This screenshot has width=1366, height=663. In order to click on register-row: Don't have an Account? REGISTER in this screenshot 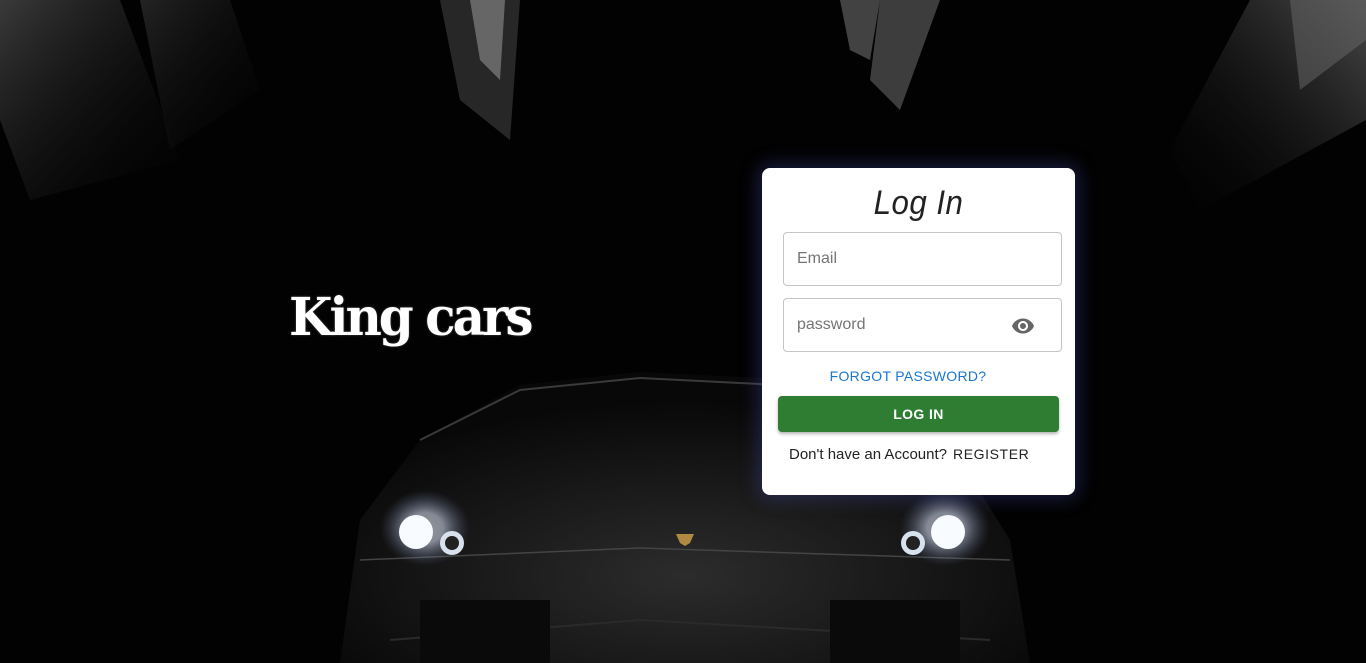, I will do `click(909, 454)`.